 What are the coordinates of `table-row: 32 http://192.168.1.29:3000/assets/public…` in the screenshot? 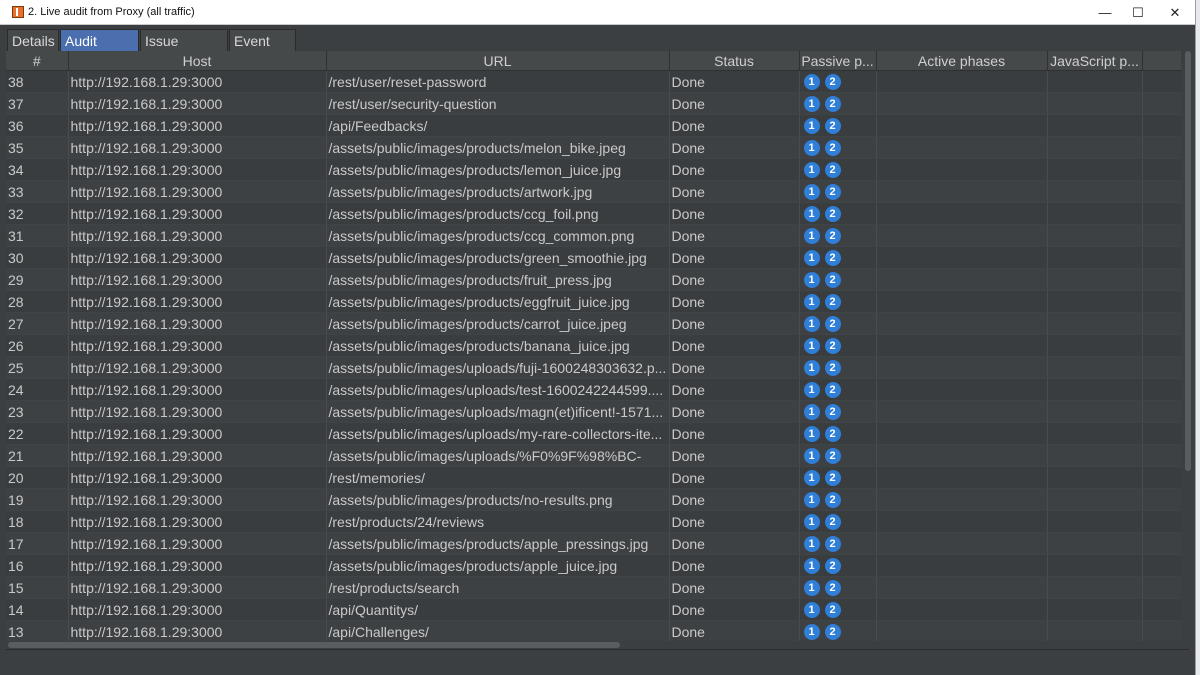 It's located at (593, 213).